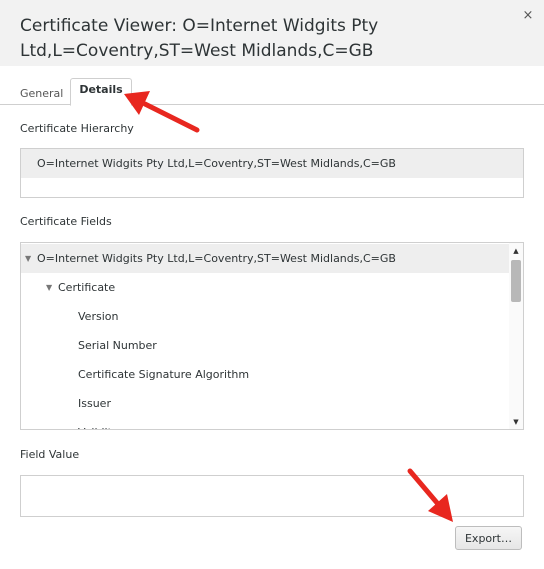 The height and width of the screenshot is (569, 544). Describe the element at coordinates (162, 112) in the screenshot. I see `annotation-arrow-details` at that location.